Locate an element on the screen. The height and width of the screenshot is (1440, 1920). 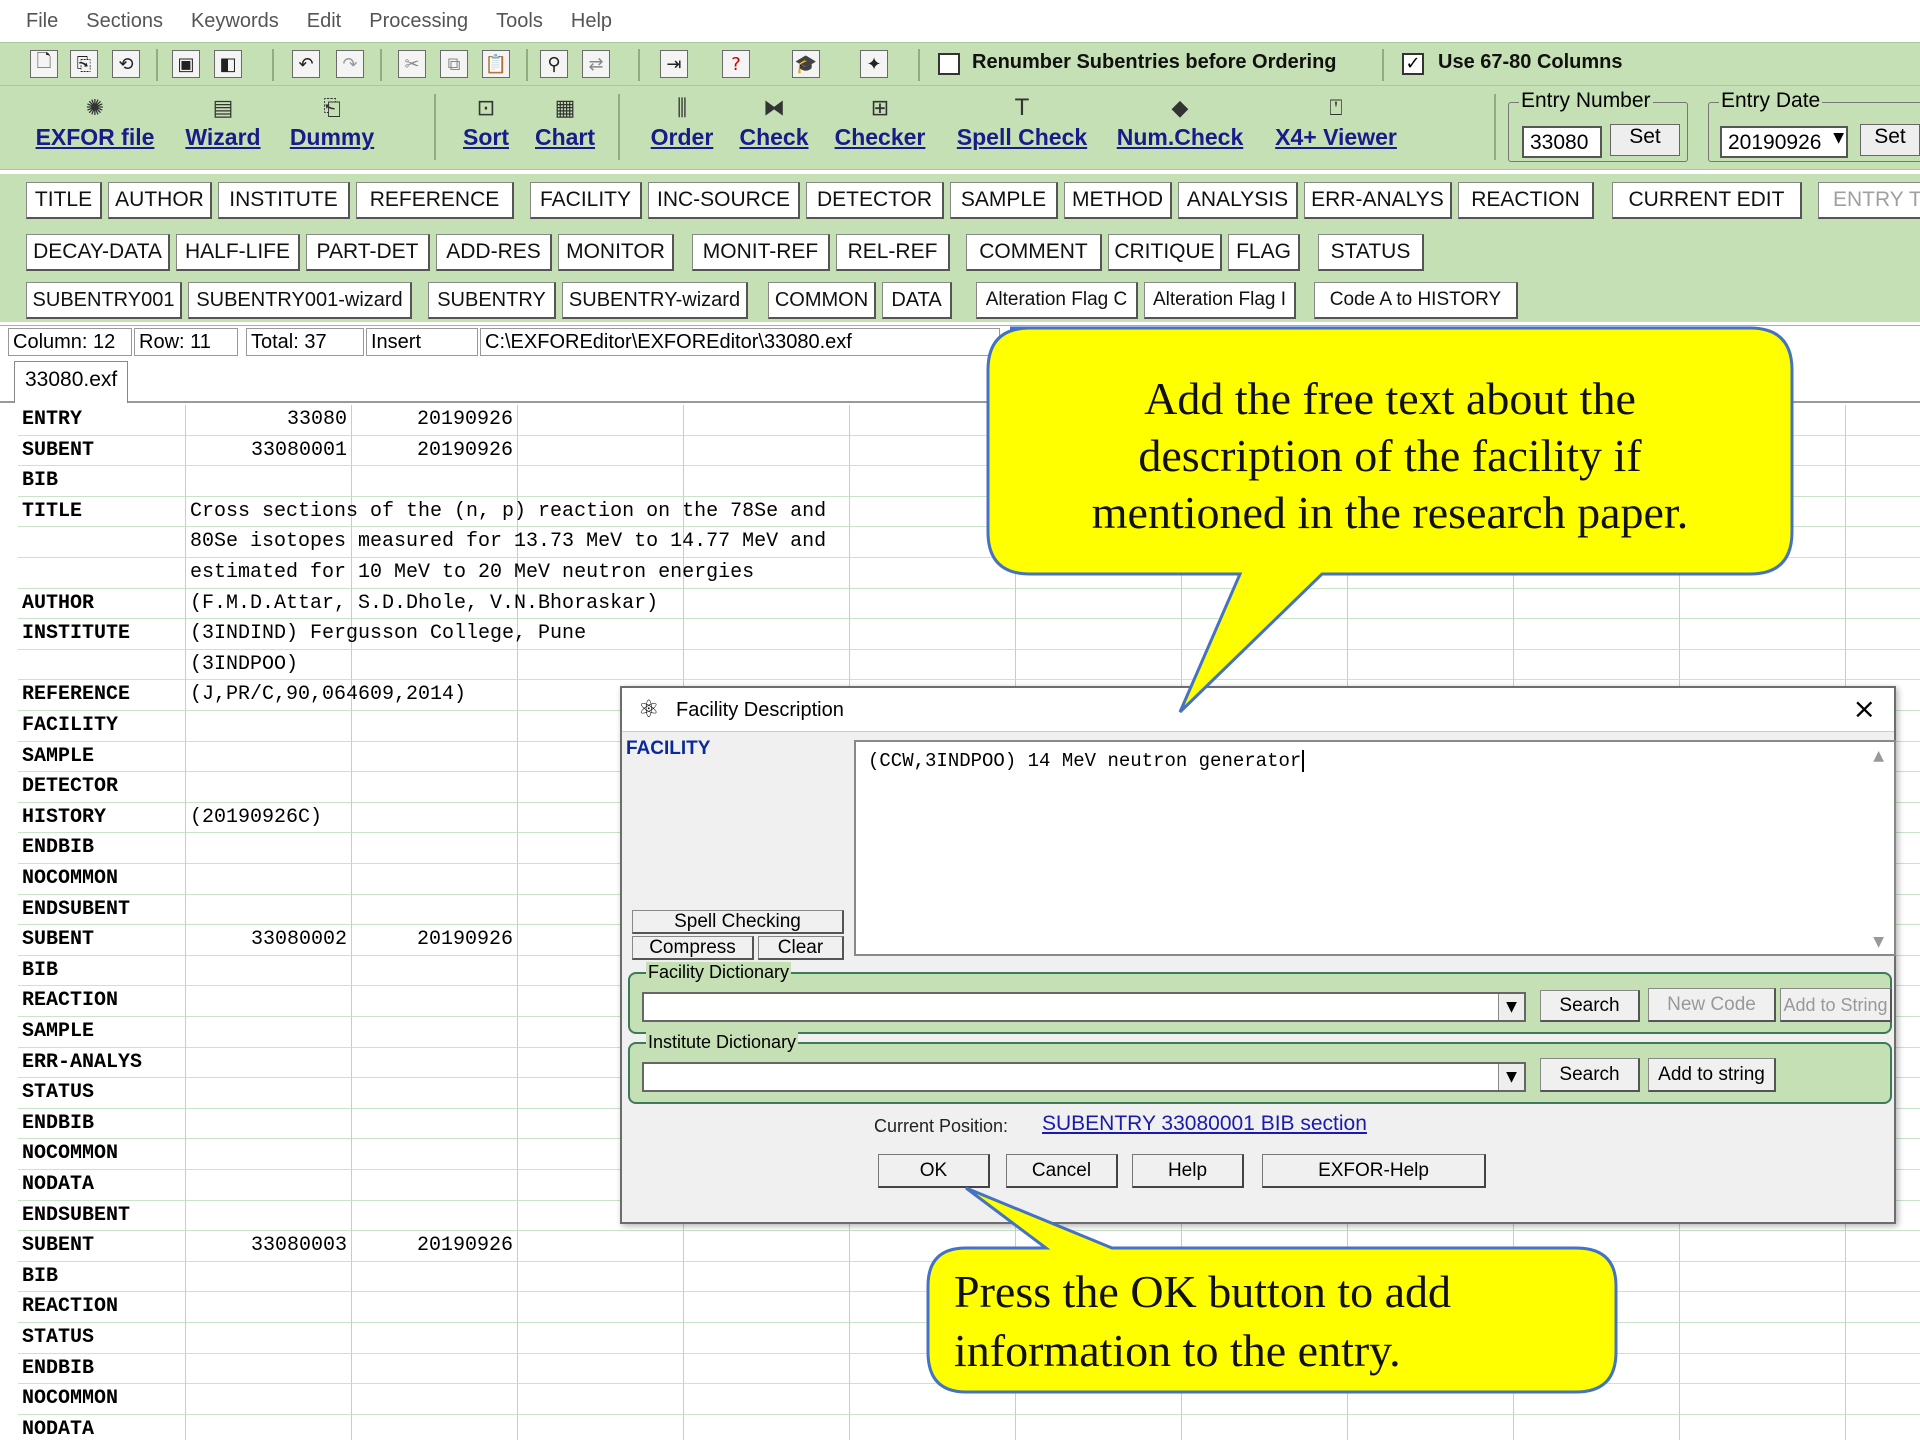
x4-viewer-button: ⍞ X4+ Viewer is located at coordinates (1336, 123).